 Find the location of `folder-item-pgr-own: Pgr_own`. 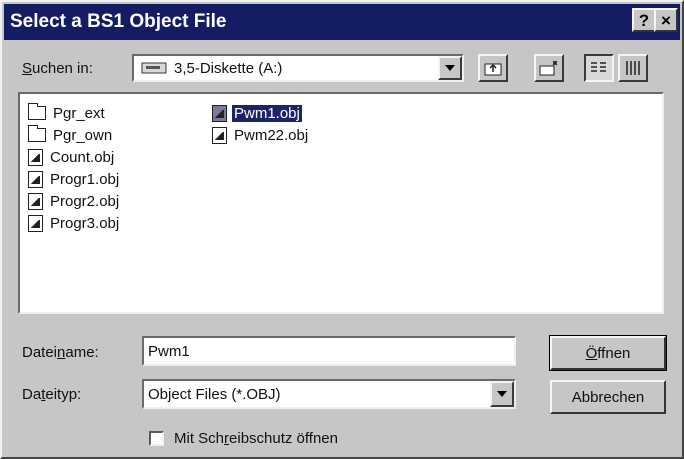

folder-item-pgr-own: Pgr_own is located at coordinates (74, 135).